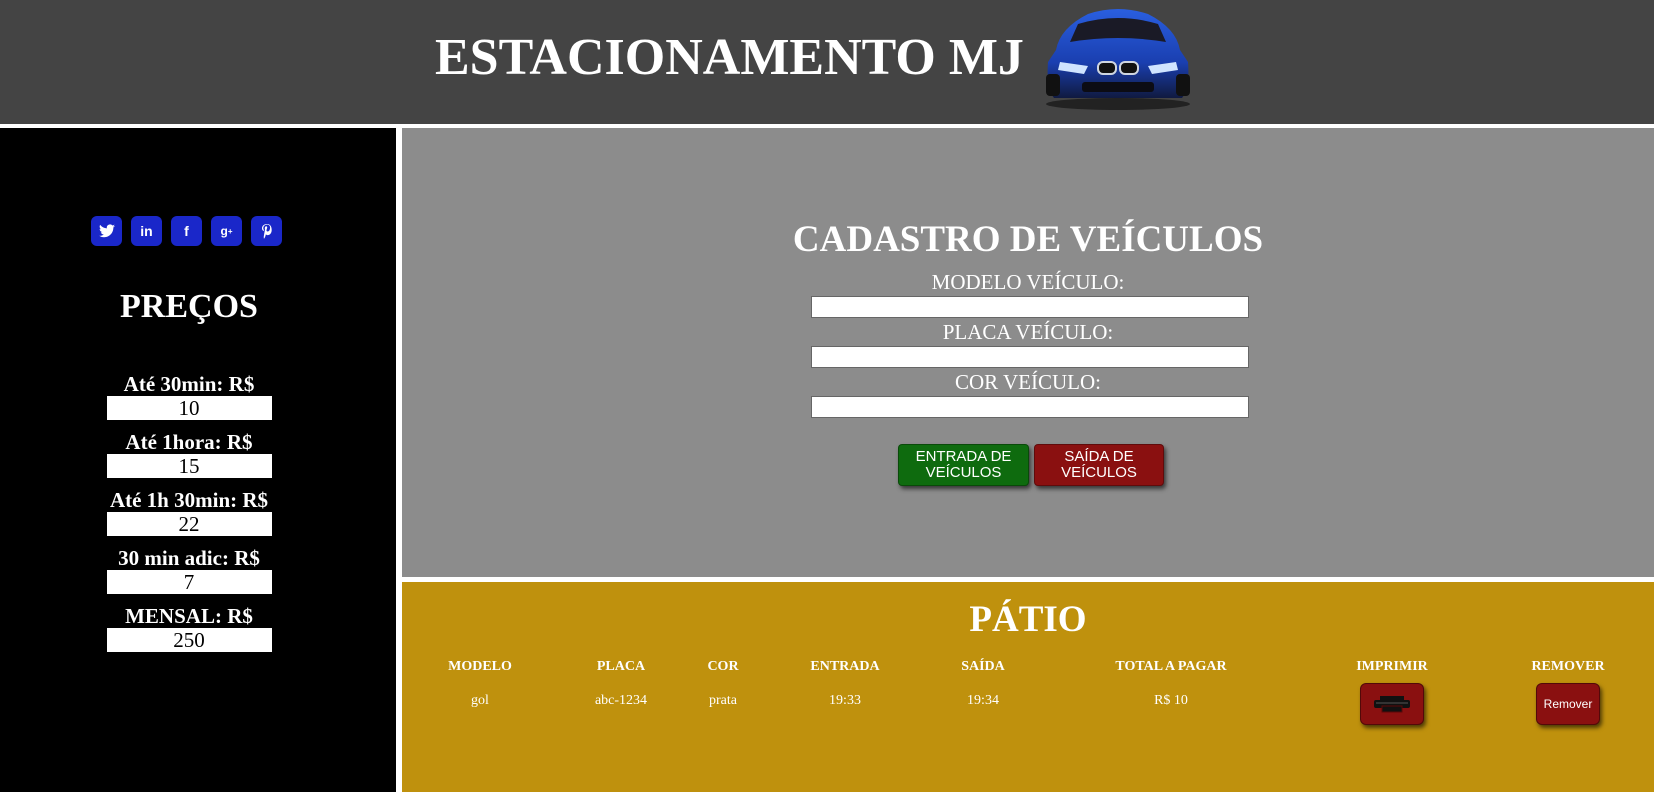  I want to click on cell-placa: abc-1234, so click(621, 700).